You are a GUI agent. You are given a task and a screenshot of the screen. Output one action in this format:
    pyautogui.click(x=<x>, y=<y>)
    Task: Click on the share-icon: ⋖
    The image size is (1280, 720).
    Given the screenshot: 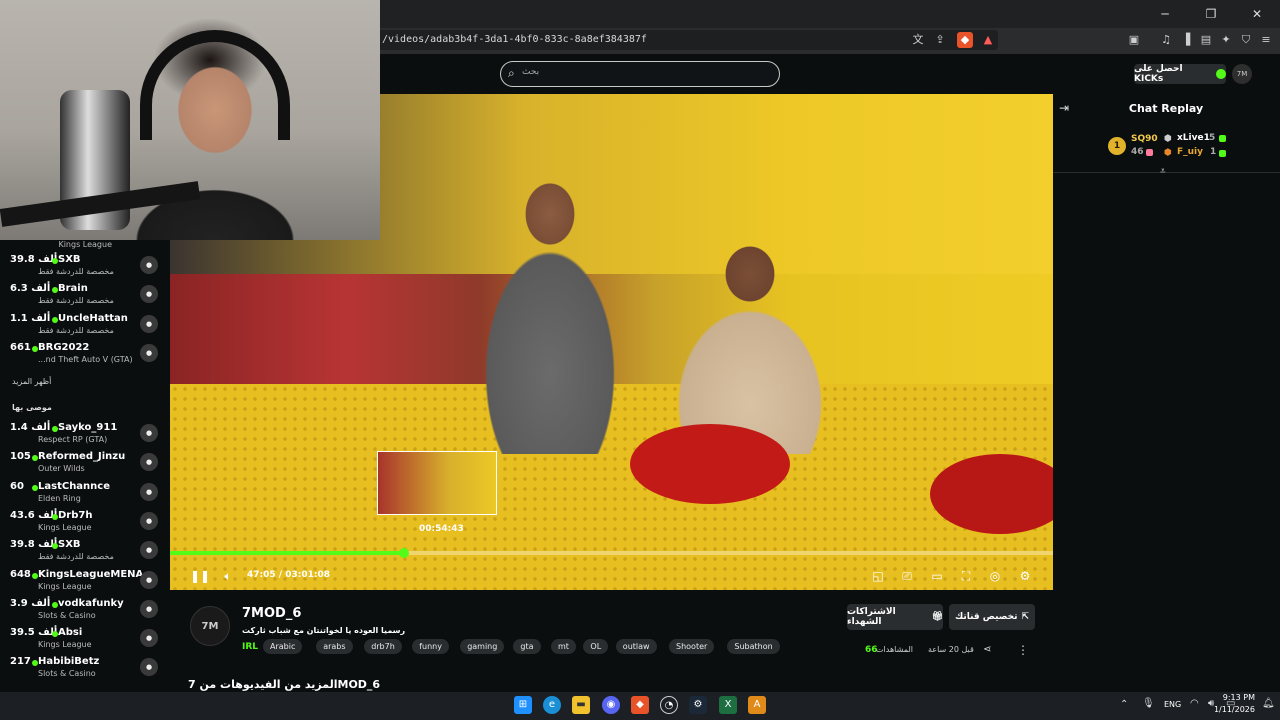 What is the action you would take?
    pyautogui.click(x=987, y=649)
    